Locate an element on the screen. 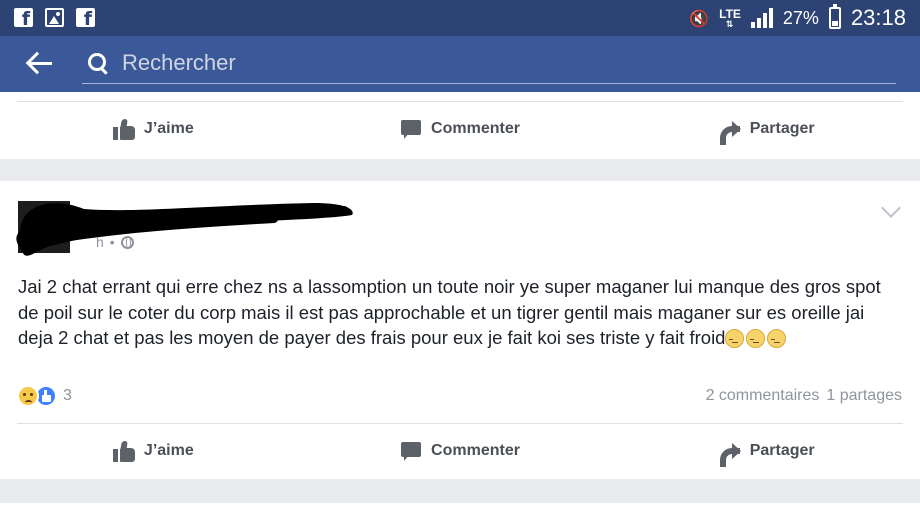  battery-percent: 27% is located at coordinates (800, 17).